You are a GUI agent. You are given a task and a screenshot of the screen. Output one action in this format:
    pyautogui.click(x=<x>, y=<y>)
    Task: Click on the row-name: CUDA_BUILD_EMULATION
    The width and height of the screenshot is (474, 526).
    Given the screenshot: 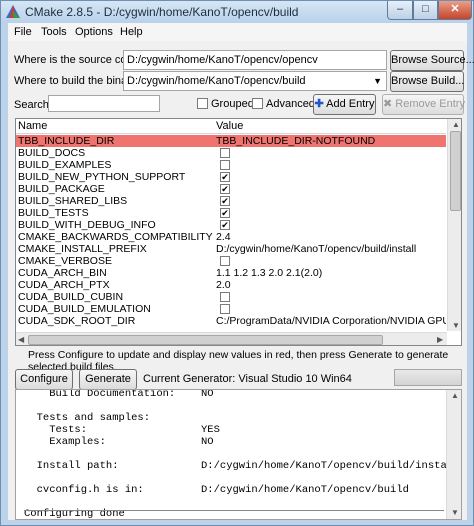 What is the action you would take?
    pyautogui.click(x=84, y=309)
    